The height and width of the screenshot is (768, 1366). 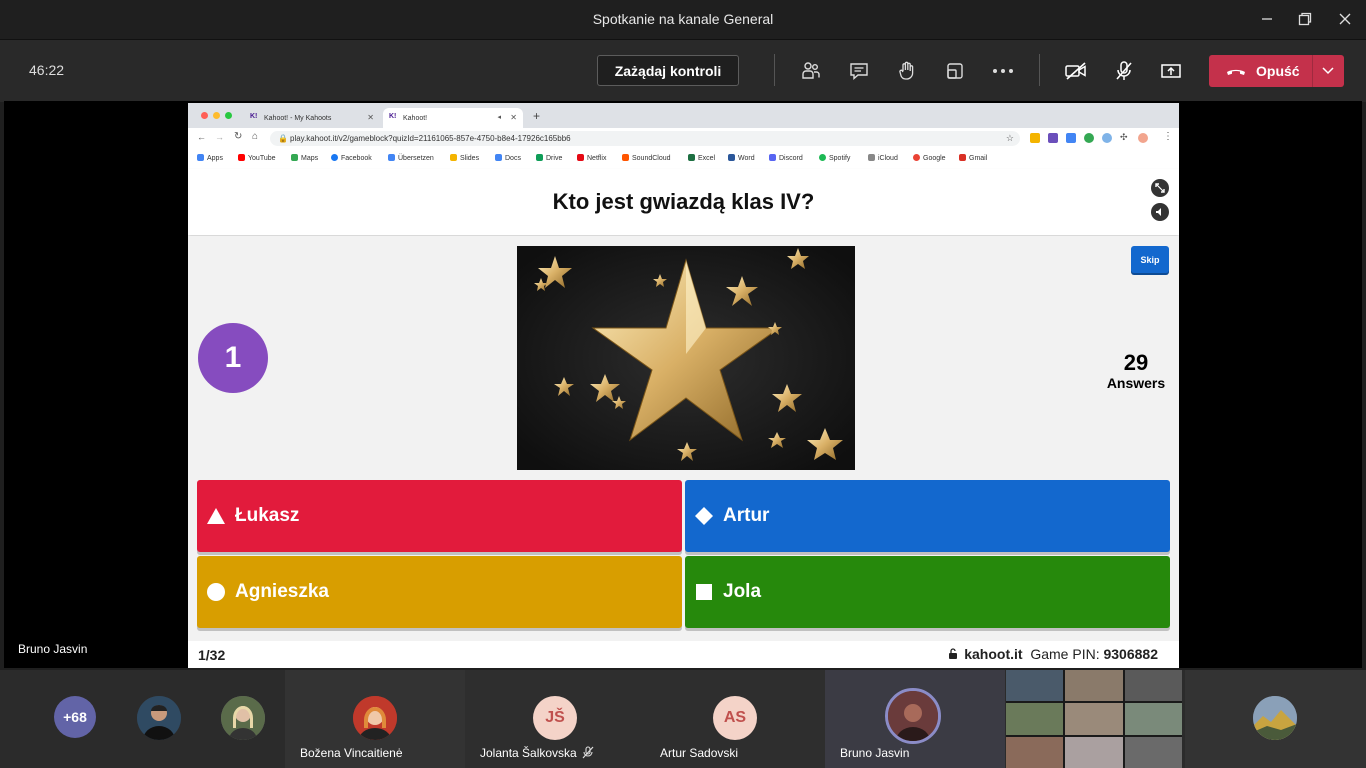 I want to click on fullscreen-icon, so click(x=1160, y=188).